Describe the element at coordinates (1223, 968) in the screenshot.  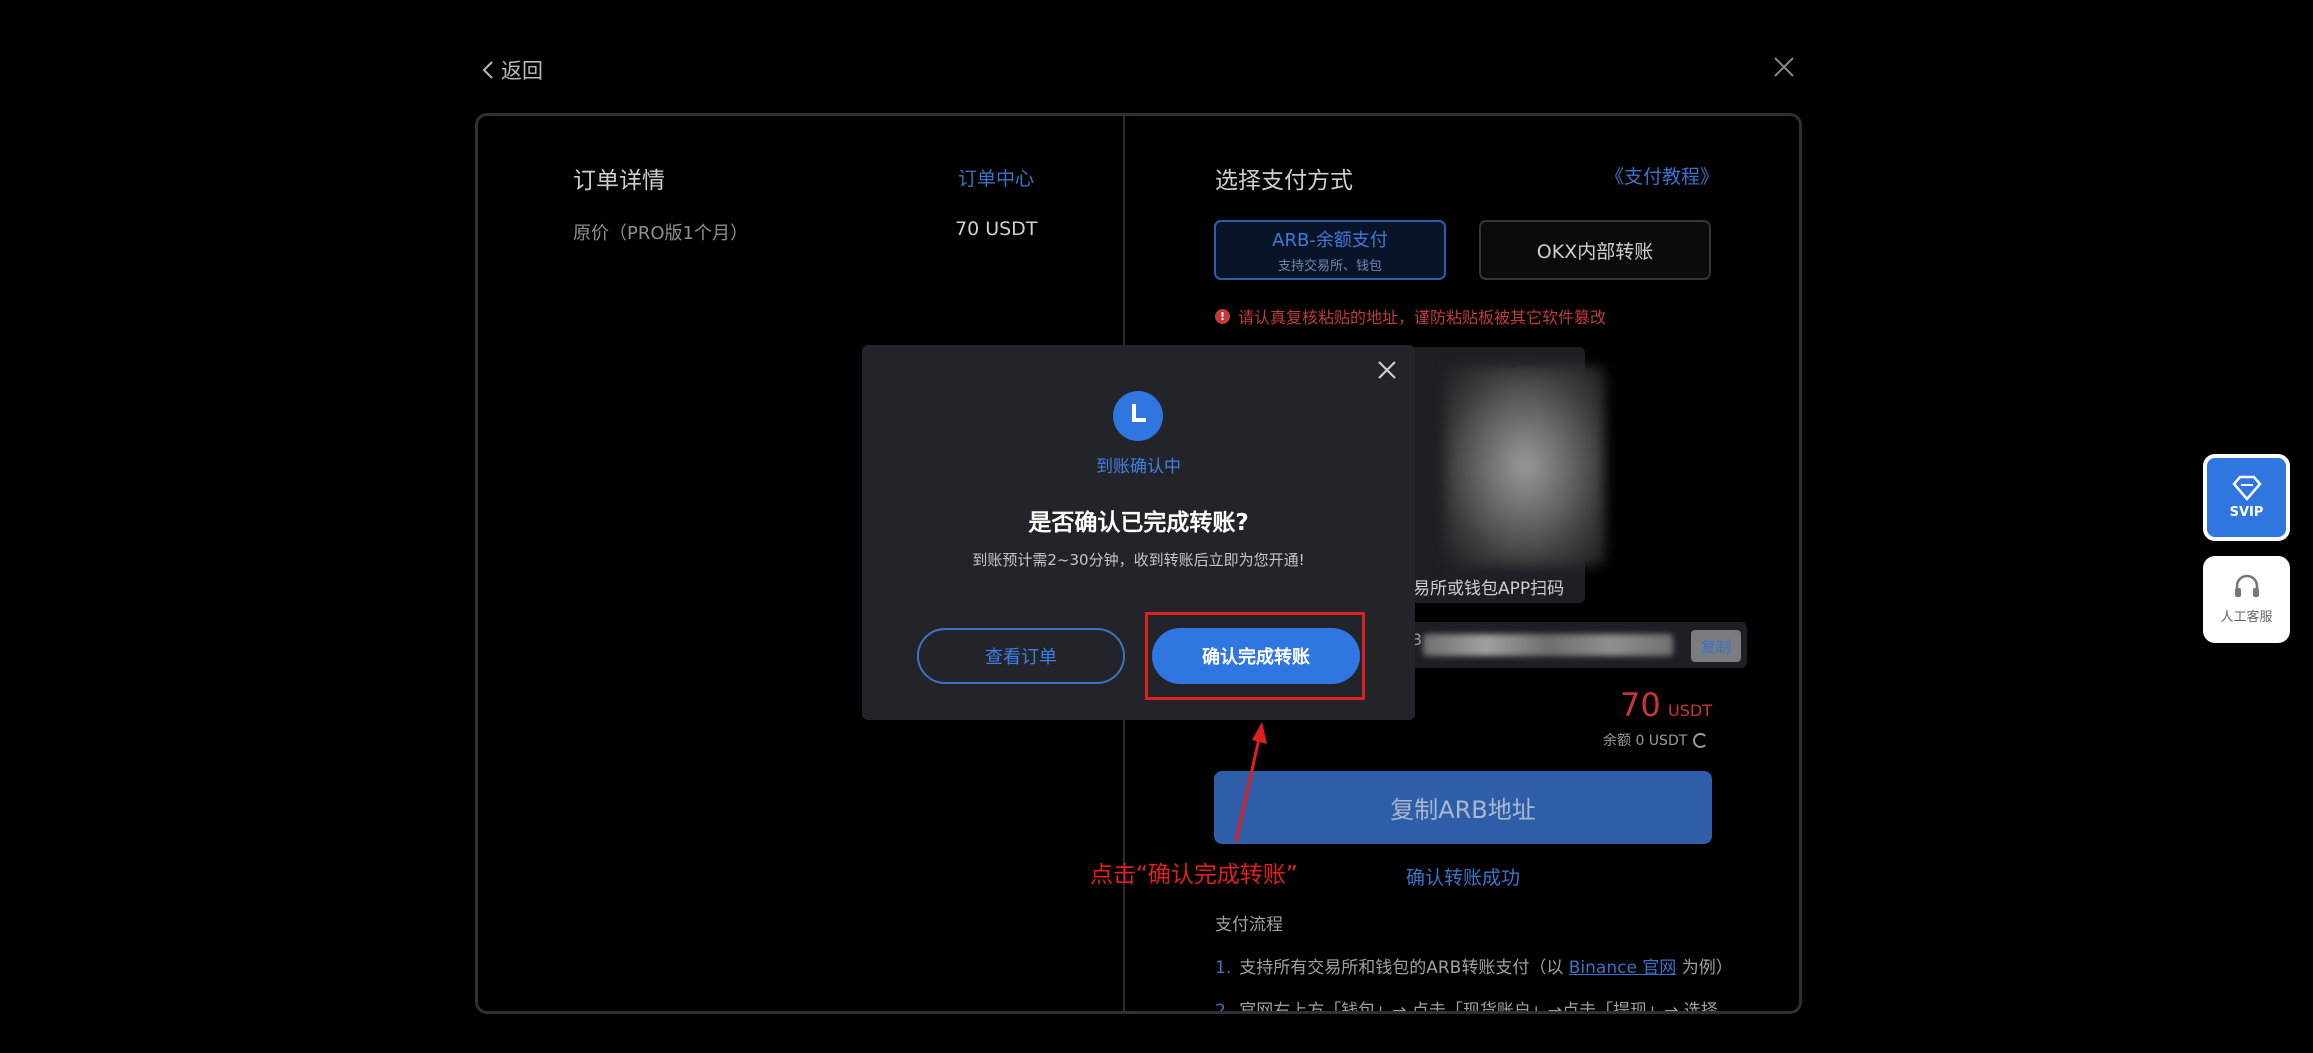
I see `flow-step-number: 1.` at that location.